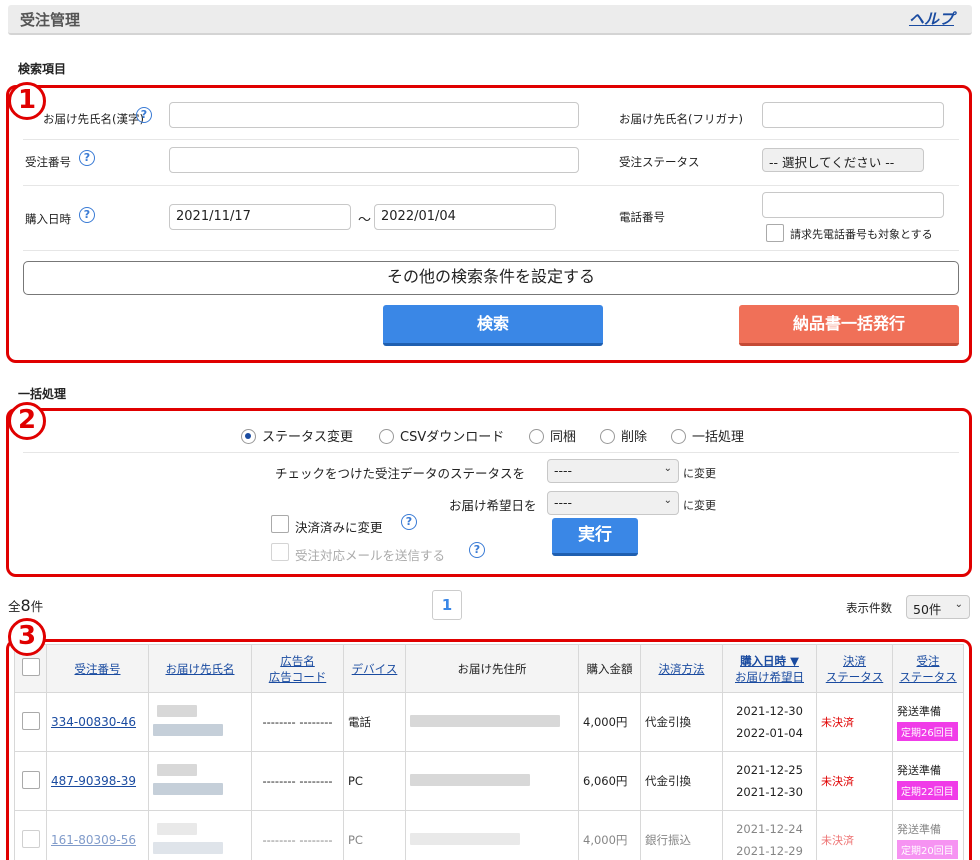 Image resolution: width=980 pixels, height=860 pixels. Describe the element at coordinates (298, 677) in the screenshot. I see `sort-ad-code: 広告コード` at that location.